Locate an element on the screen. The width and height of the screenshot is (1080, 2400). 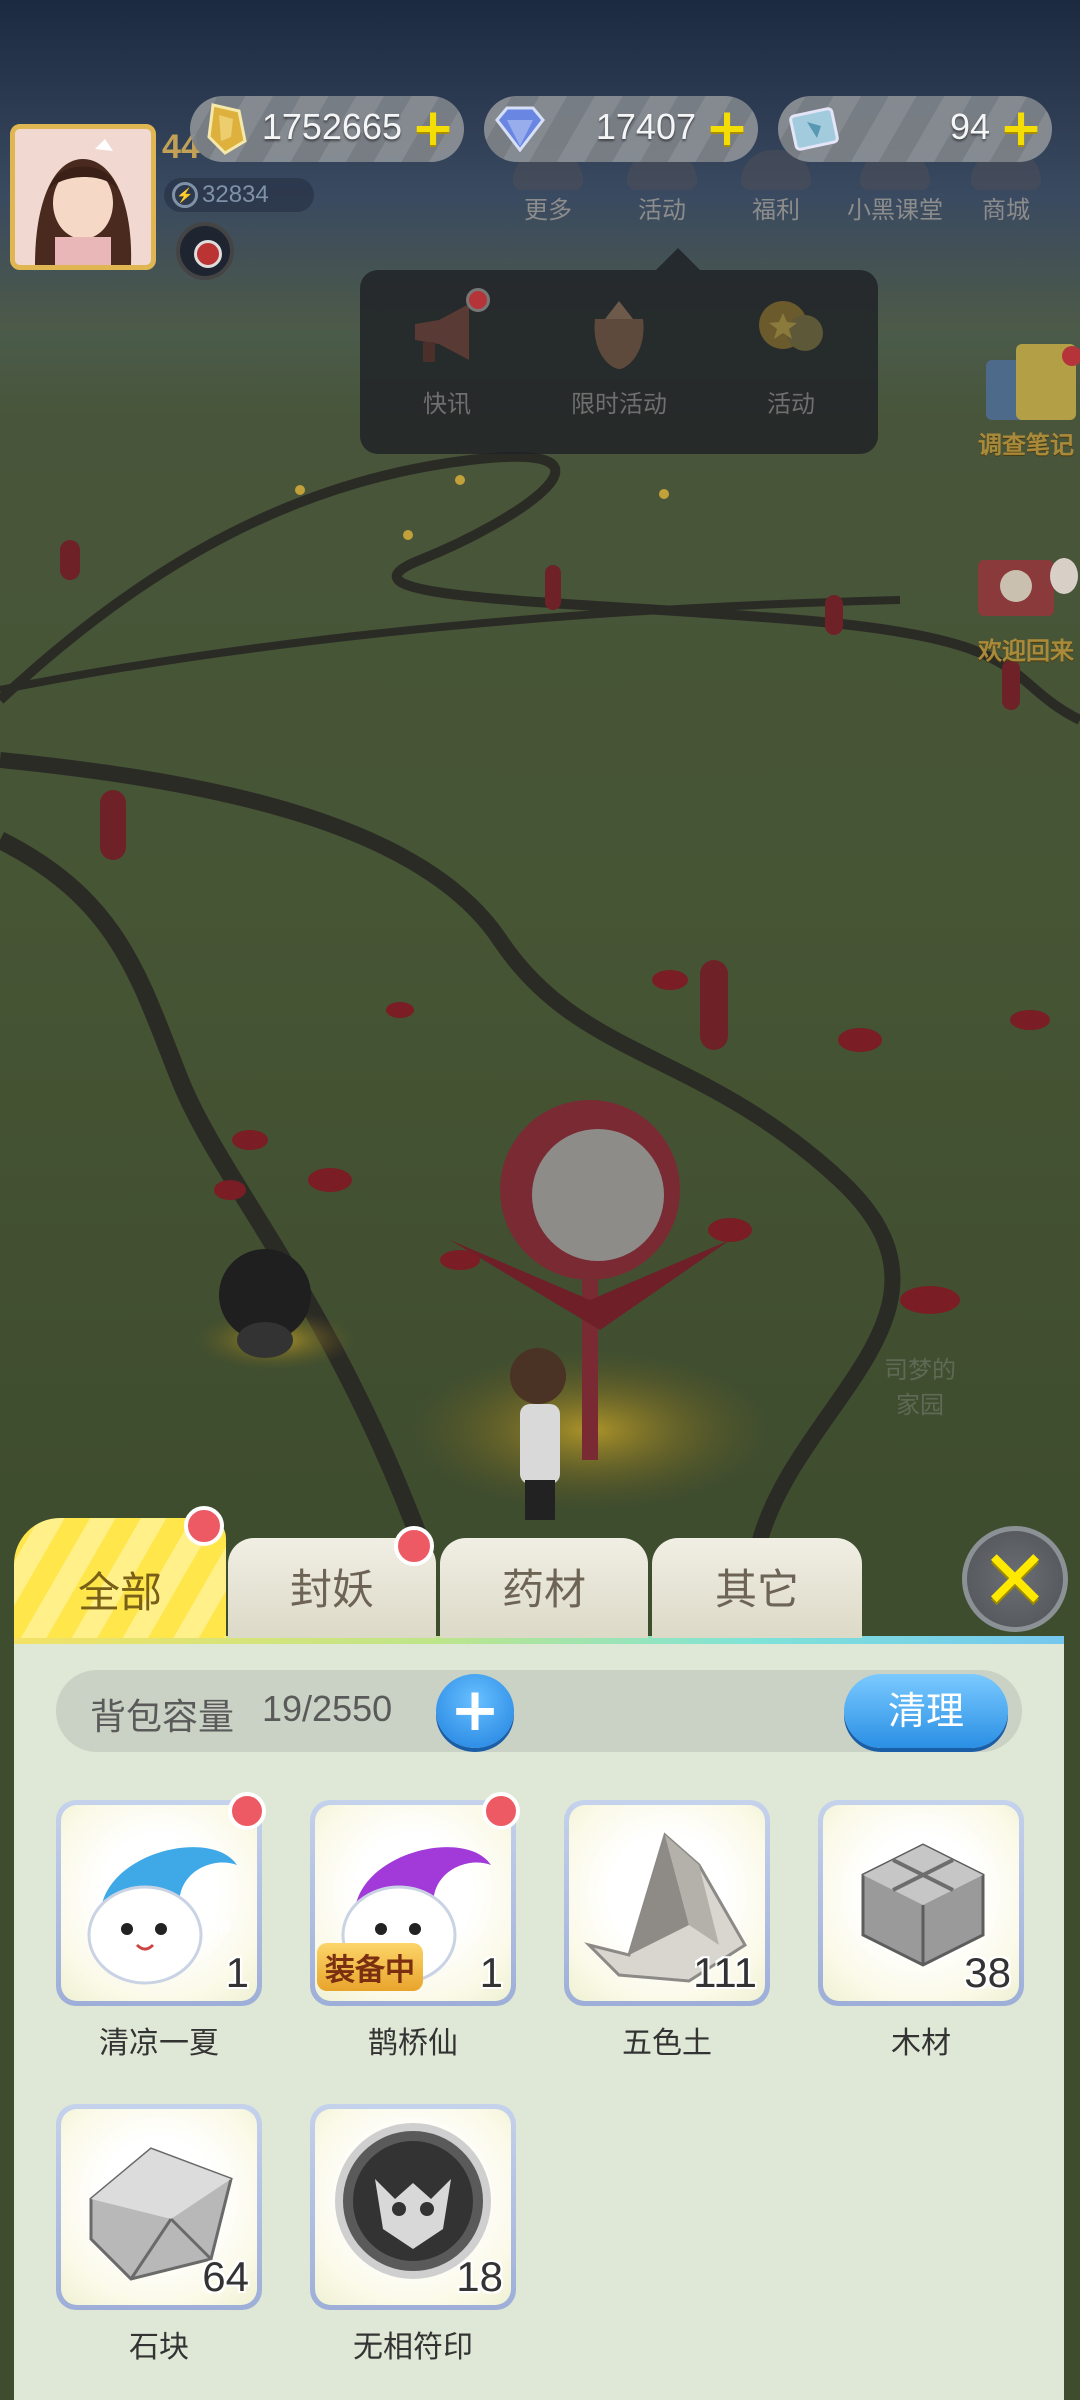
tab-herb: 药材 is located at coordinates (544, 1588).